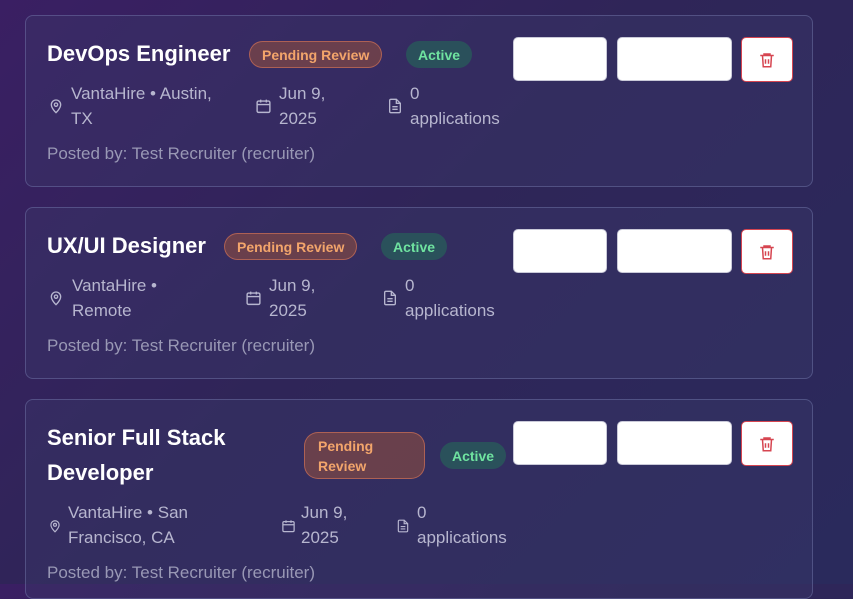 The height and width of the screenshot is (599, 853). Describe the element at coordinates (136, 455) in the screenshot. I see `job-title: Senior Full Stack Developer` at that location.